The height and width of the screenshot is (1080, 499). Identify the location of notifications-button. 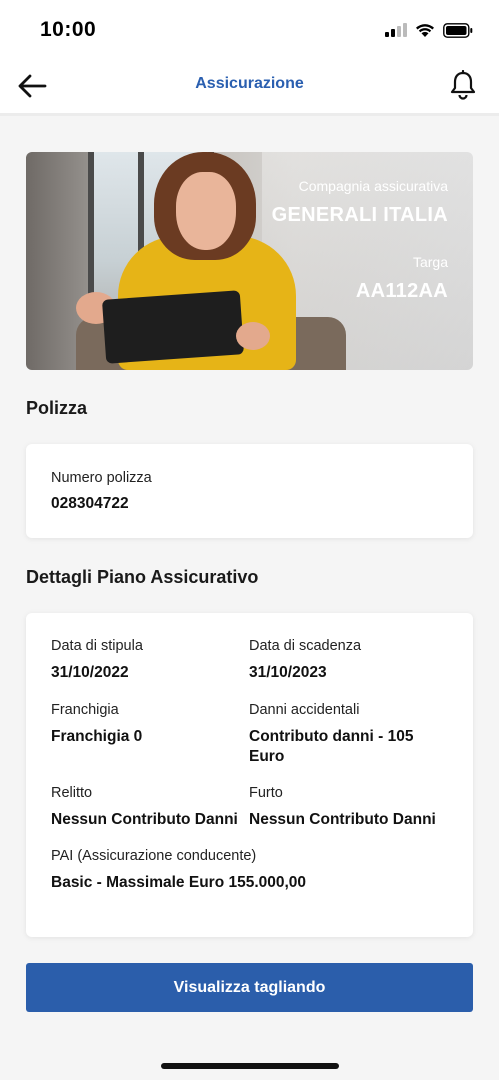
(463, 85).